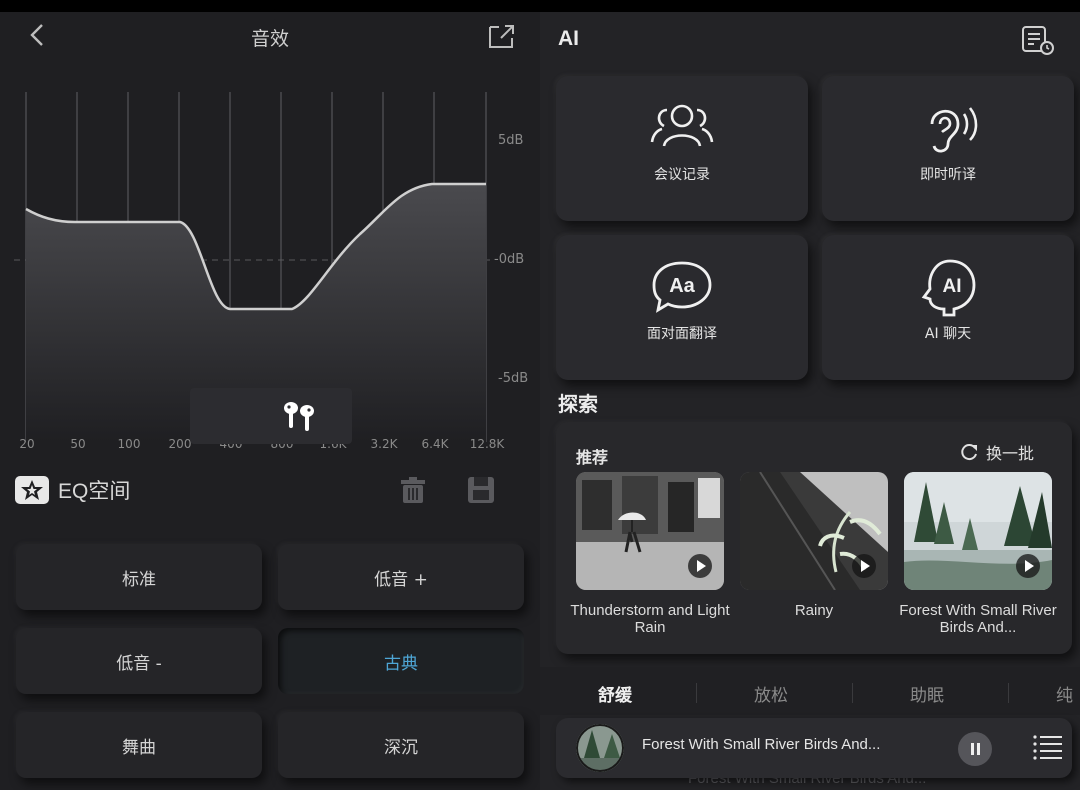 The width and height of the screenshot is (1080, 790). Describe the element at coordinates (139, 577) in the screenshot. I see `preset-standard-button: 标准` at that location.